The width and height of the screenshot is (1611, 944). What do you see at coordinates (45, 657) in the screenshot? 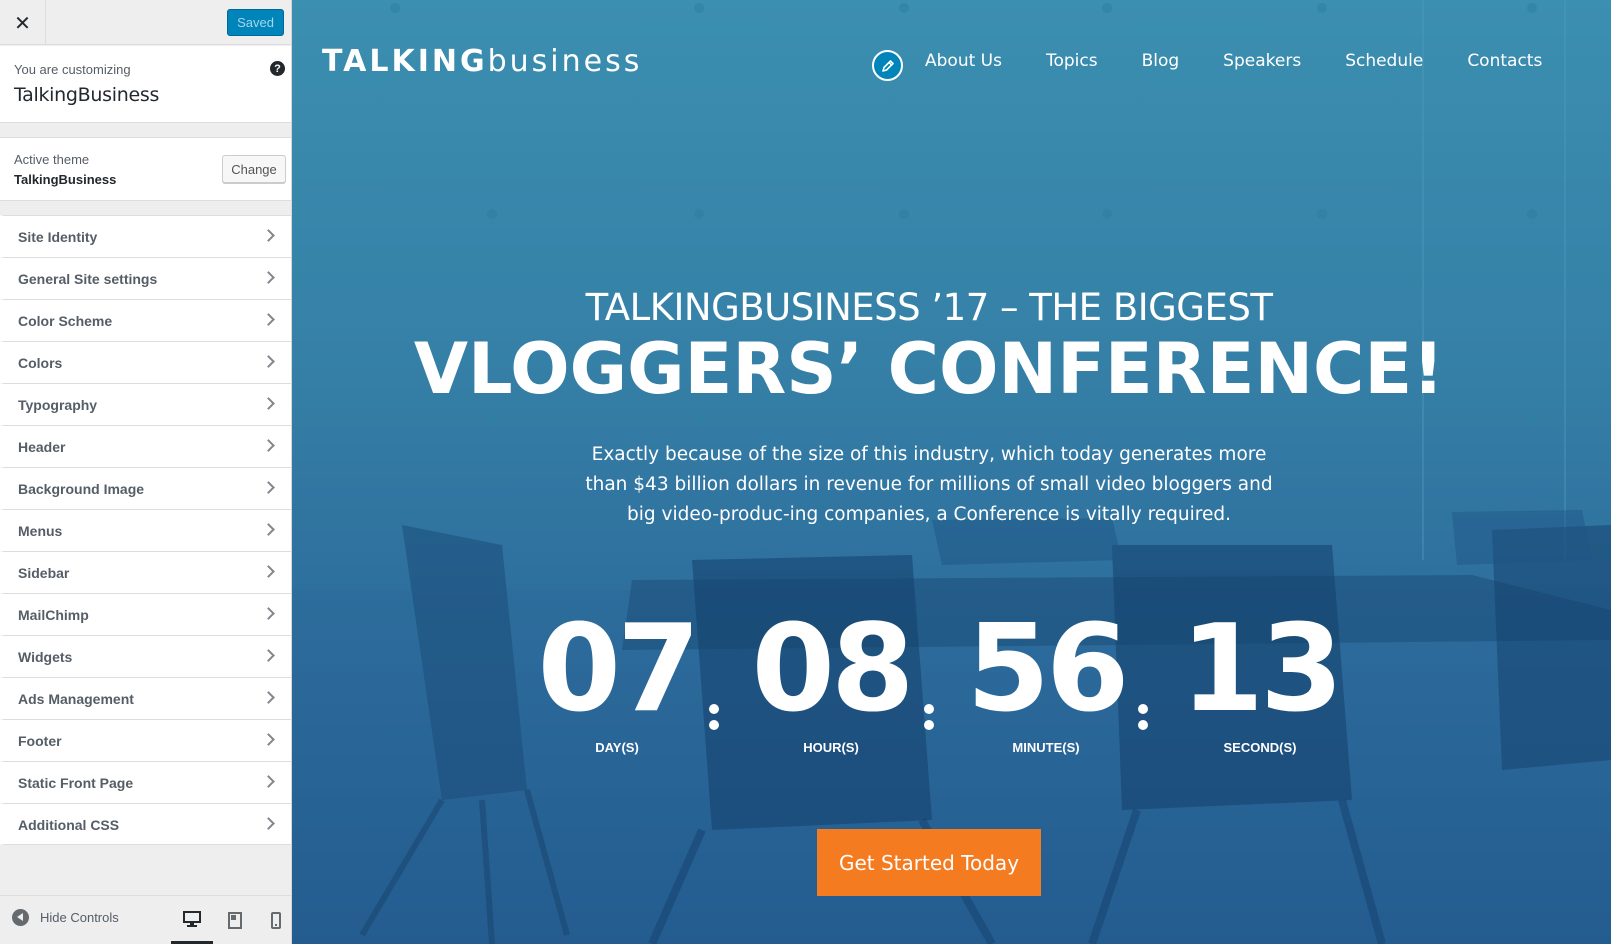
I see `section-label: Widgets` at bounding box center [45, 657].